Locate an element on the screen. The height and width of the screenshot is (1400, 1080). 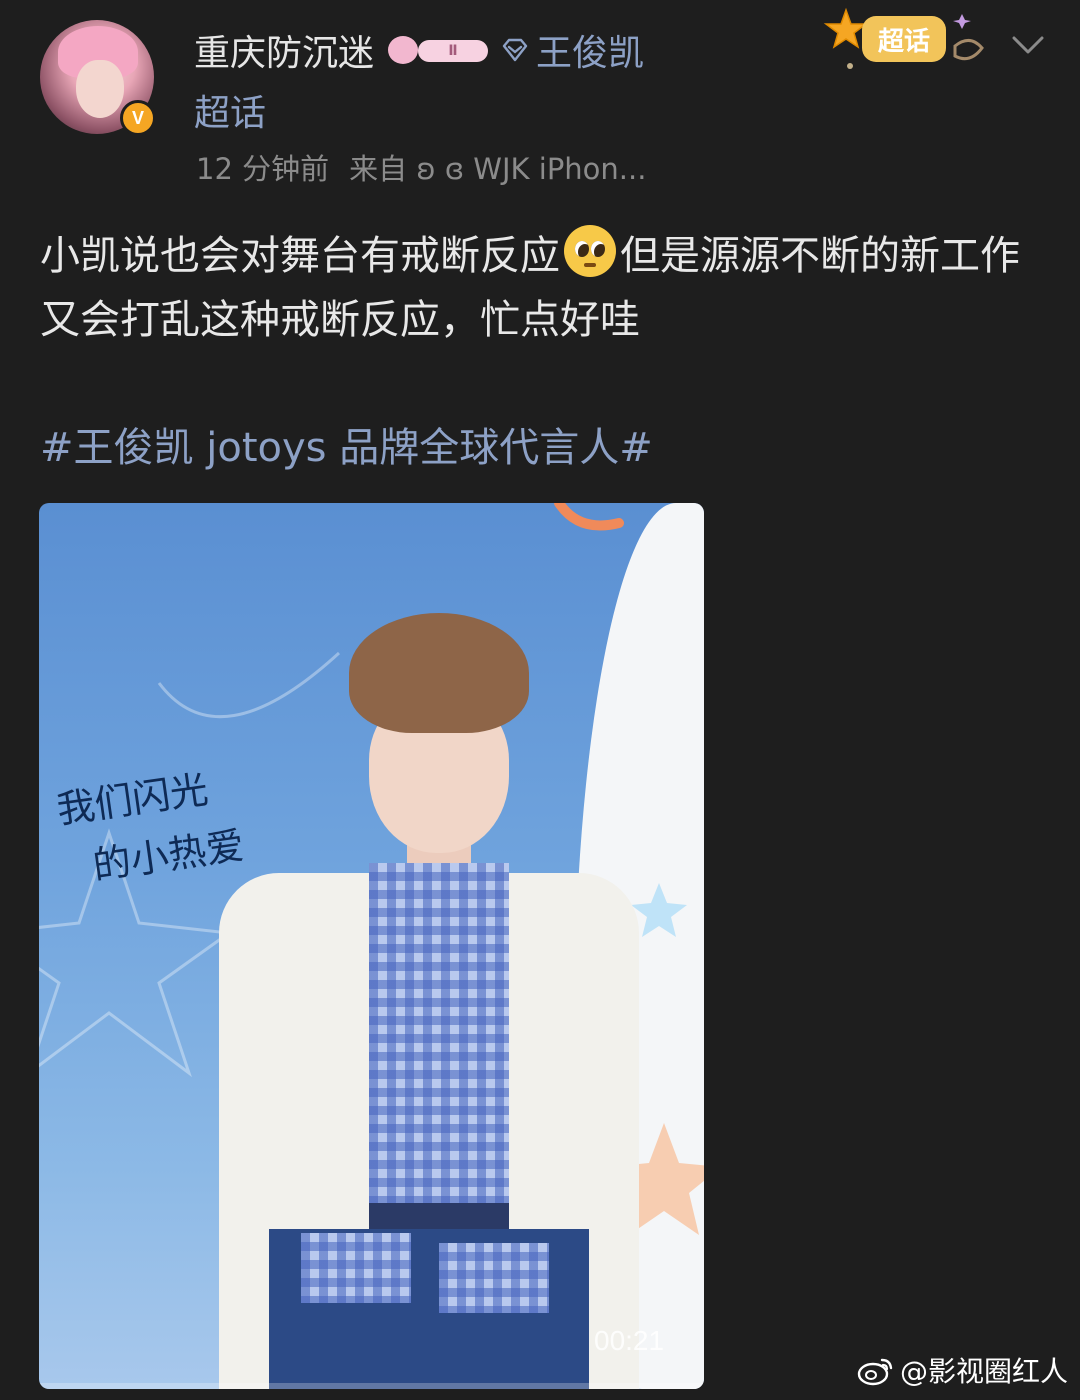
level-badge-label: Ⅱ is located at coordinates (453, 51).